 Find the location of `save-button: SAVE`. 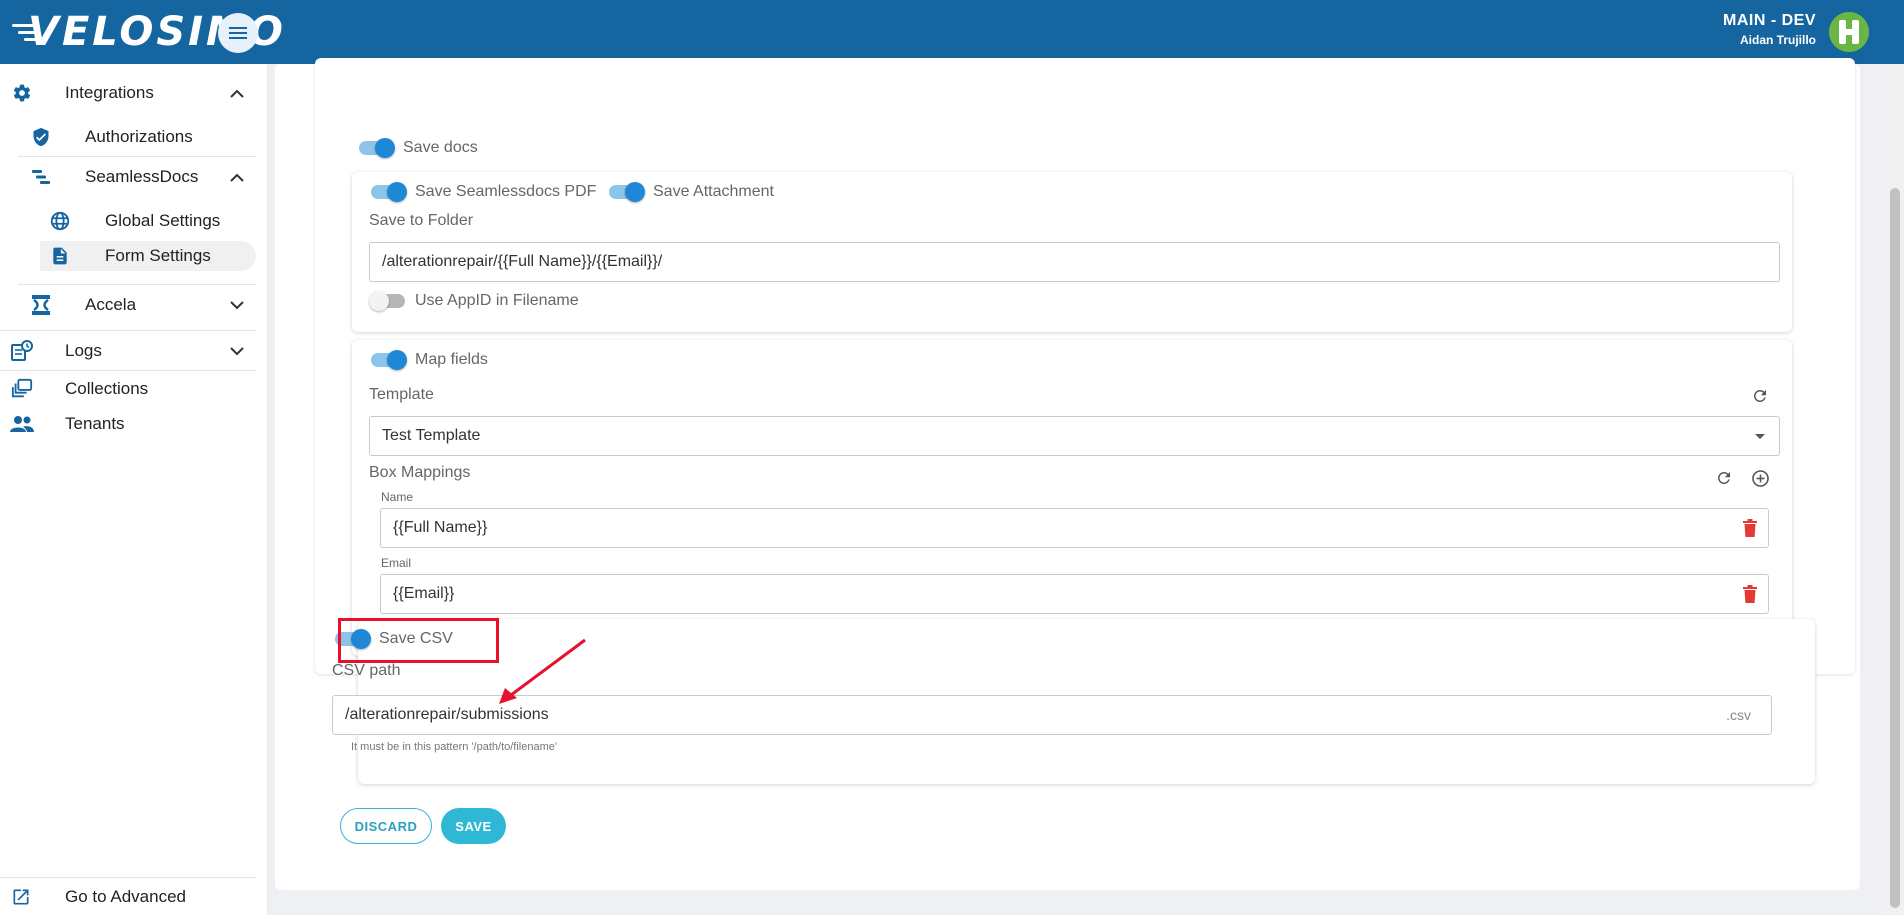

save-button: SAVE is located at coordinates (473, 826).